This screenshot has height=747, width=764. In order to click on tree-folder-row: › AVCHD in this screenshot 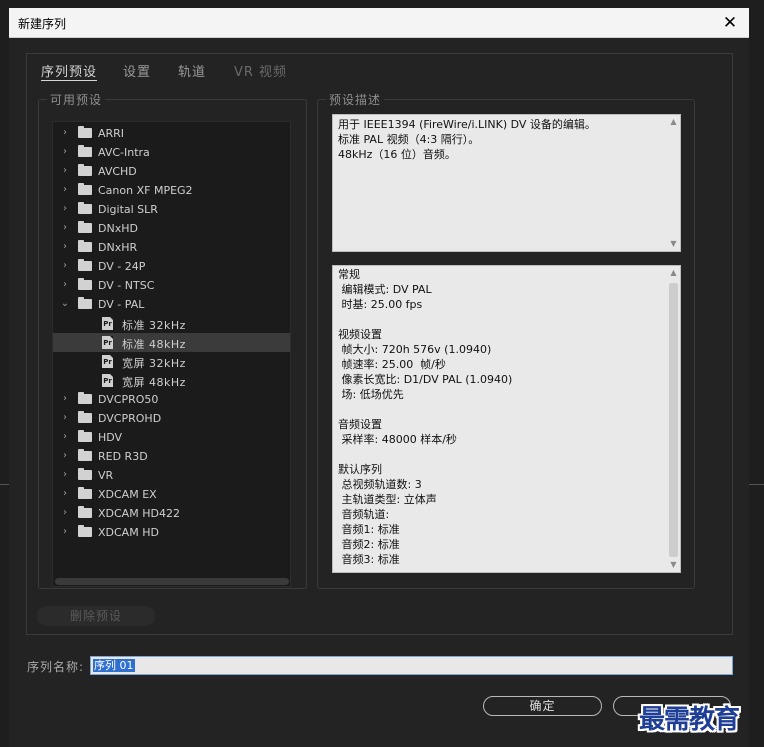, I will do `click(171, 171)`.